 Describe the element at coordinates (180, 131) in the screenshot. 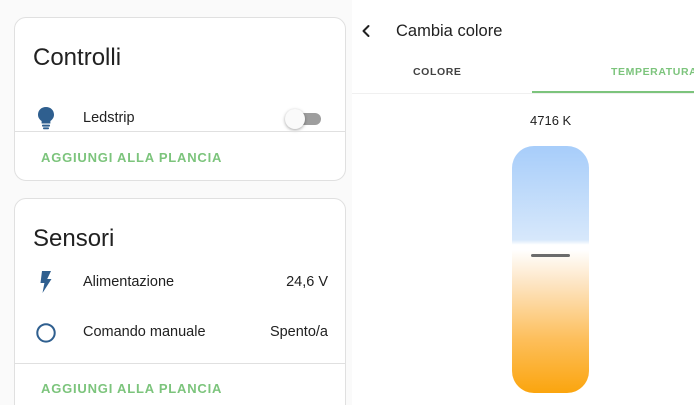

I see `controls-card-divider` at that location.